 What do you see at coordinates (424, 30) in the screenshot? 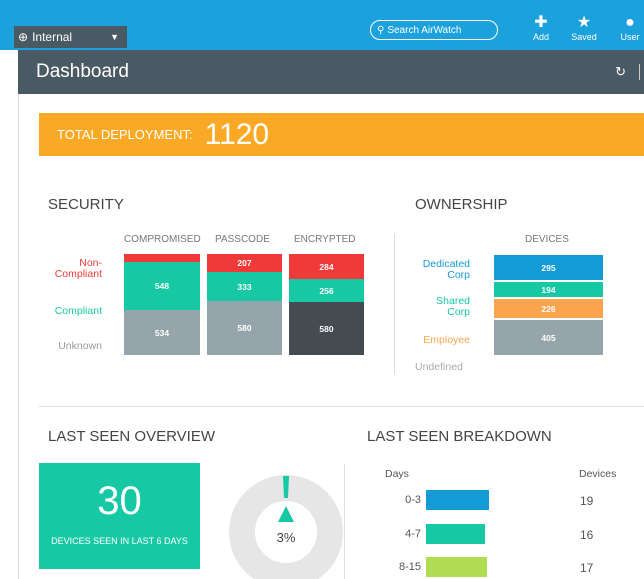
I see `search-label: Search AirWatch` at bounding box center [424, 30].